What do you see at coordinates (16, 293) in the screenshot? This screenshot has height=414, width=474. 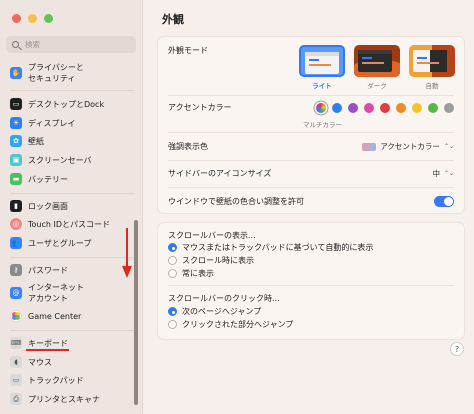 I see `at-icon: @` at bounding box center [16, 293].